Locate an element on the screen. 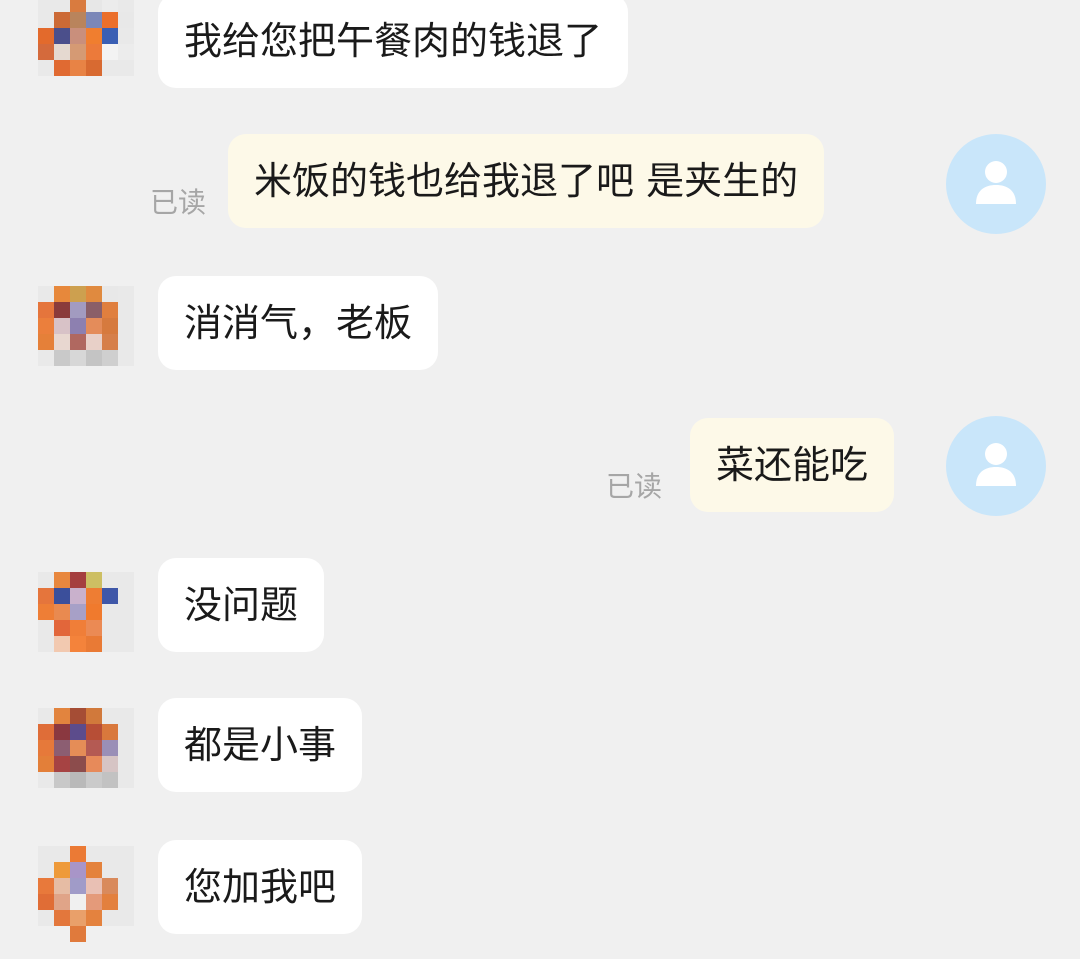  message-text: 都是小事 is located at coordinates (260, 745).